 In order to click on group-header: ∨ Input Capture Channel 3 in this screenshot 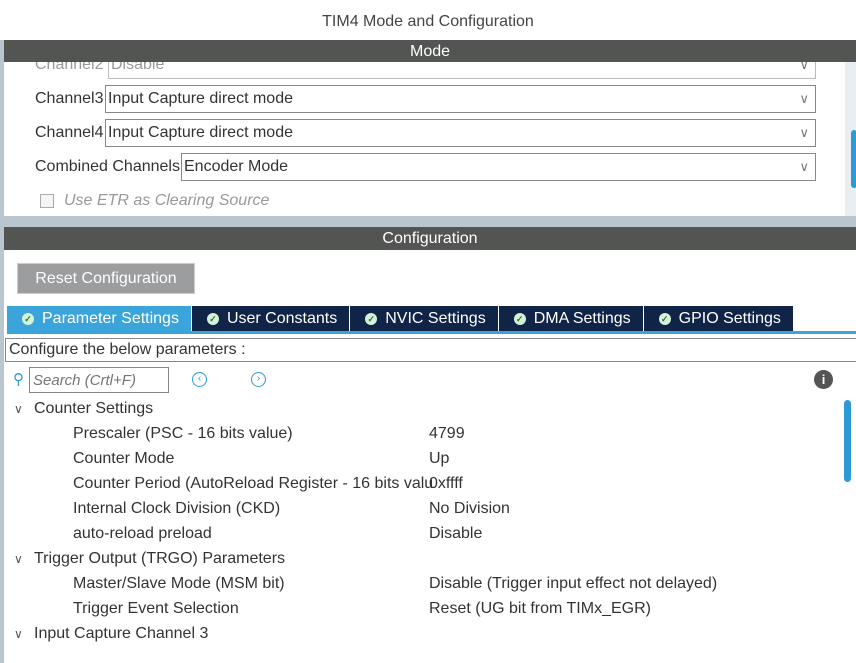, I will do `click(111, 634)`.